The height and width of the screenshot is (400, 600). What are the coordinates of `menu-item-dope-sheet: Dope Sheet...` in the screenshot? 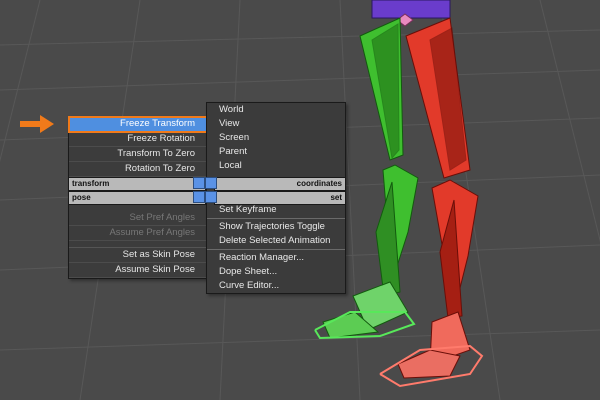 It's located at (276, 272).